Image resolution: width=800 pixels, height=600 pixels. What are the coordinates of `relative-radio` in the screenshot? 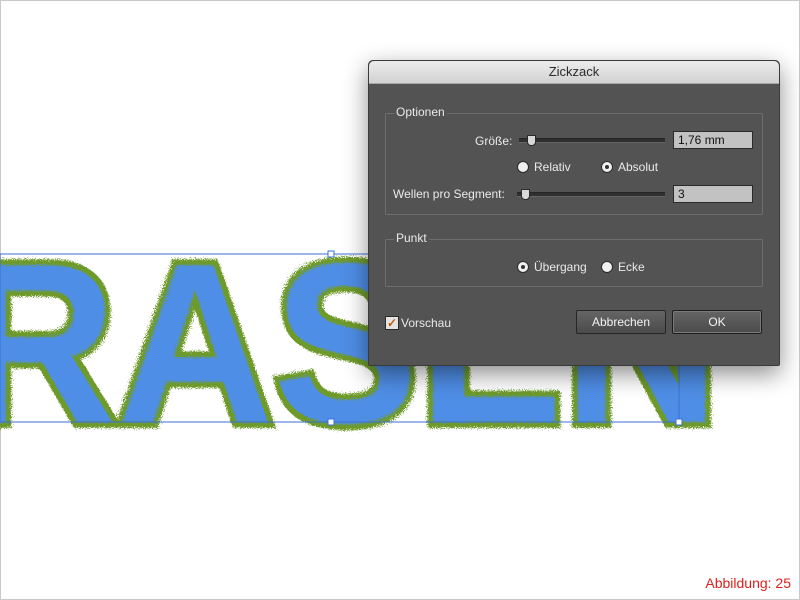 It's located at (523, 167).